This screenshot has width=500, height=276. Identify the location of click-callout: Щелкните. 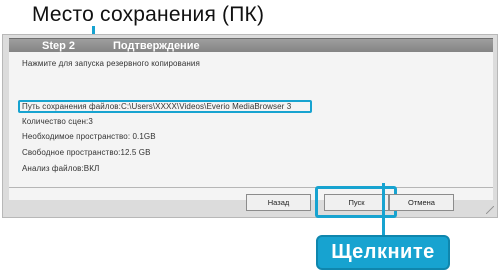
(383, 252).